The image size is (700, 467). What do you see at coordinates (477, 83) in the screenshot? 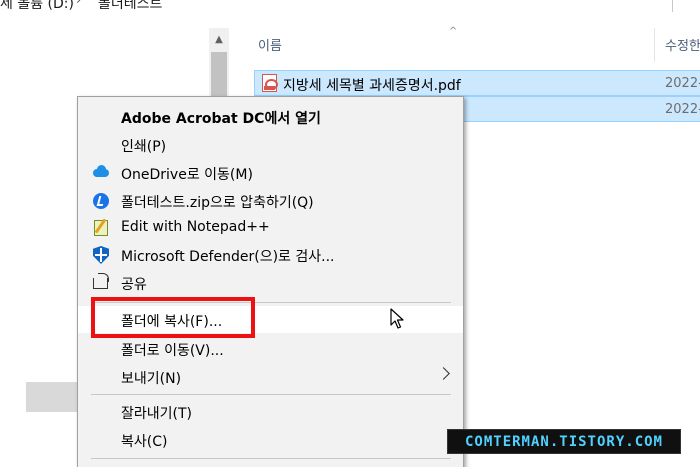
I see `file-row: 지방세 세목별 과세증명서.pdf 2022-` at bounding box center [477, 83].